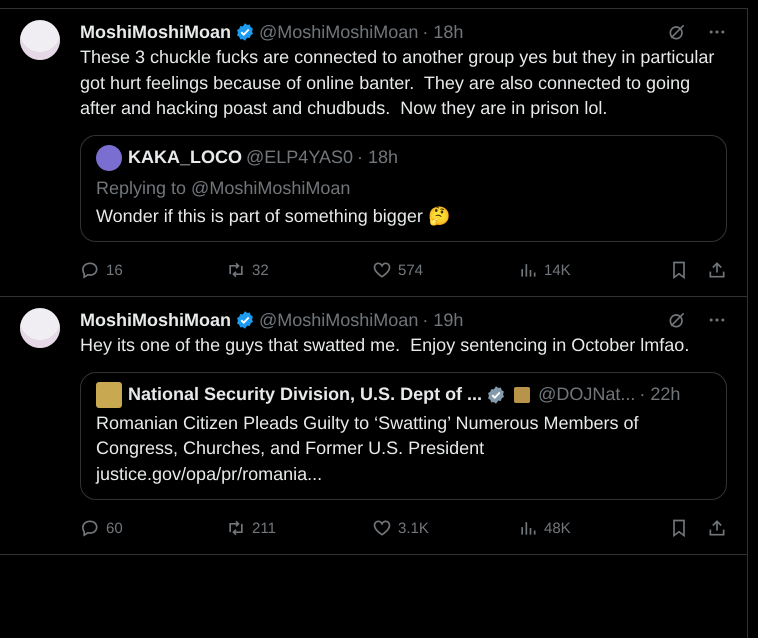  What do you see at coordinates (557, 528) in the screenshot?
I see `view-count: 48K` at bounding box center [557, 528].